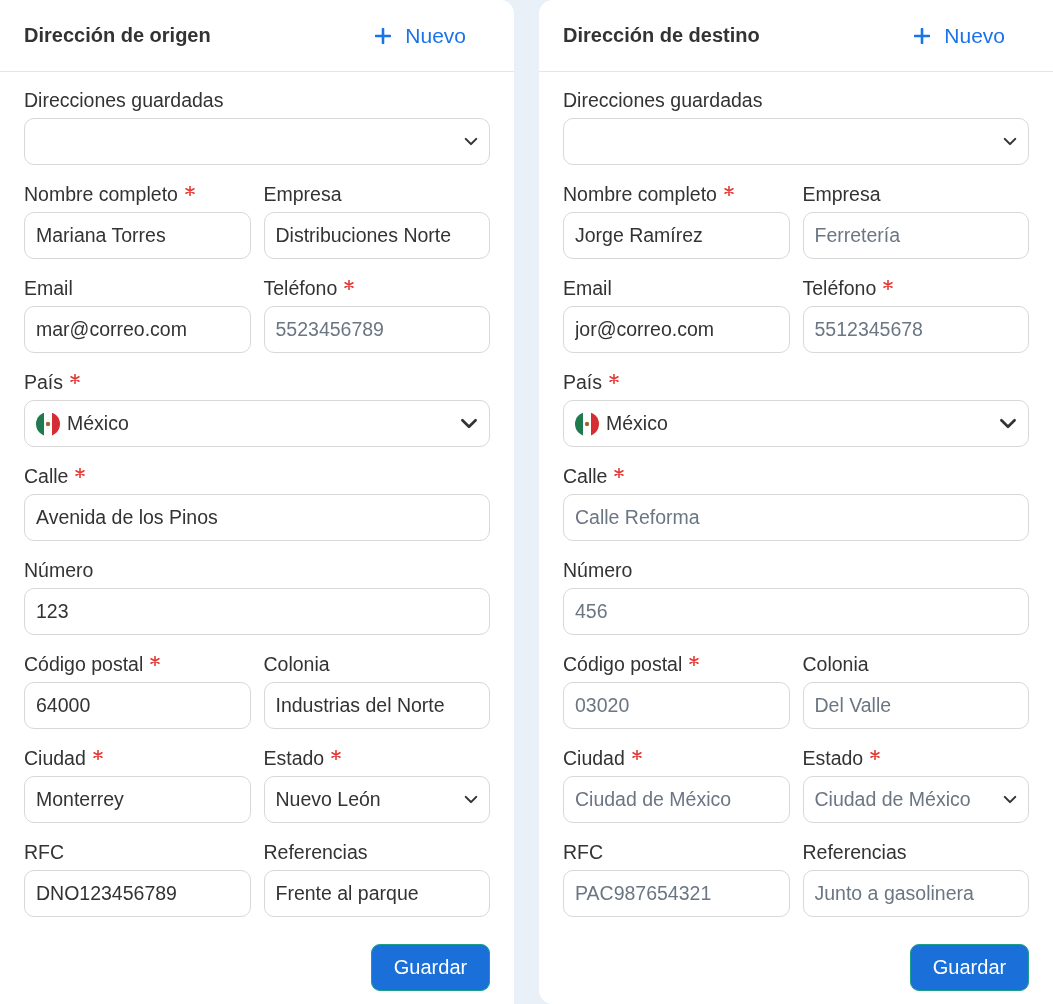 This screenshot has height=1004, width=1053. I want to click on panel-title: Dirección de origen, so click(117, 35).